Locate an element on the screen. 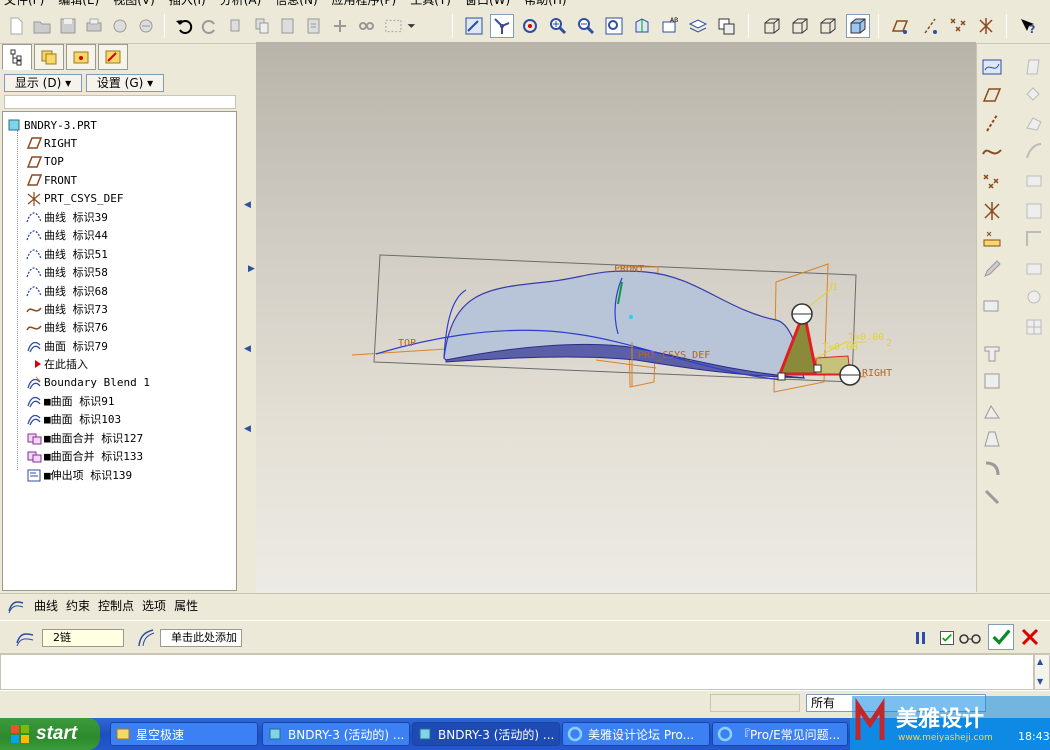  revolve-tool-icon is located at coordinates (992, 381).